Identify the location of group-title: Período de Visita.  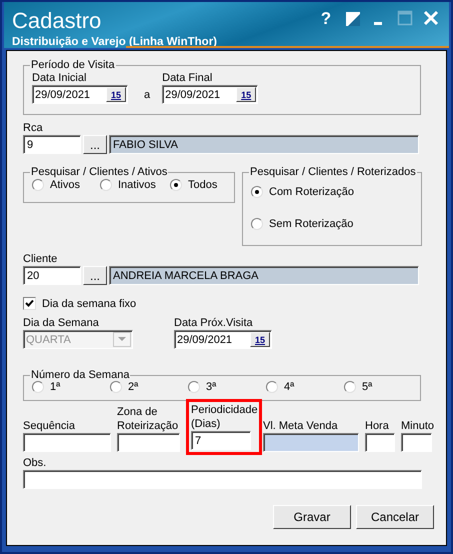
(73, 65).